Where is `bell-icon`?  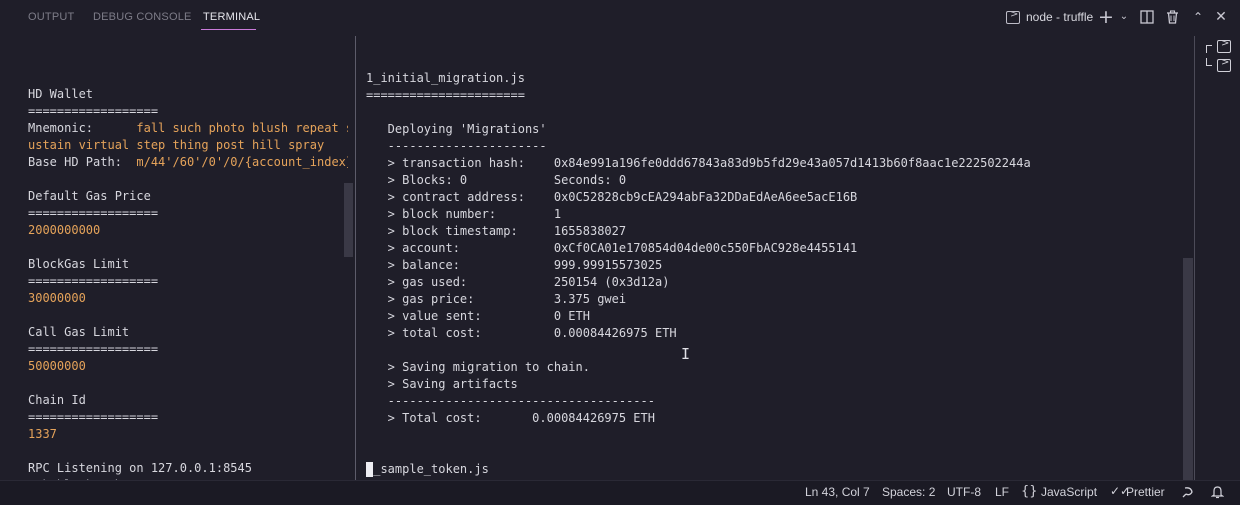
bell-icon is located at coordinates (1217, 493).